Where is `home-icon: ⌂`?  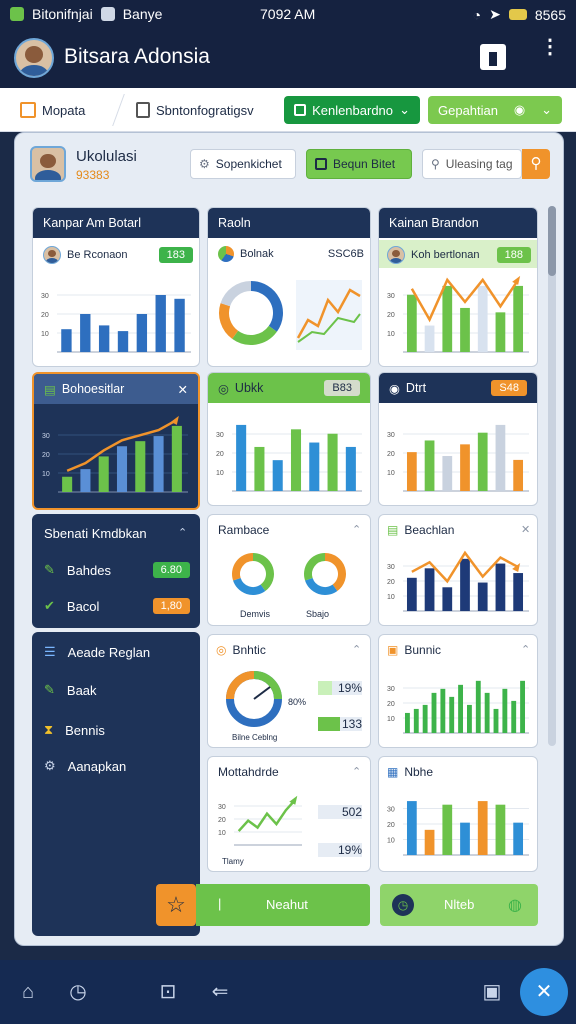 home-icon: ⌂ is located at coordinates (28, 992).